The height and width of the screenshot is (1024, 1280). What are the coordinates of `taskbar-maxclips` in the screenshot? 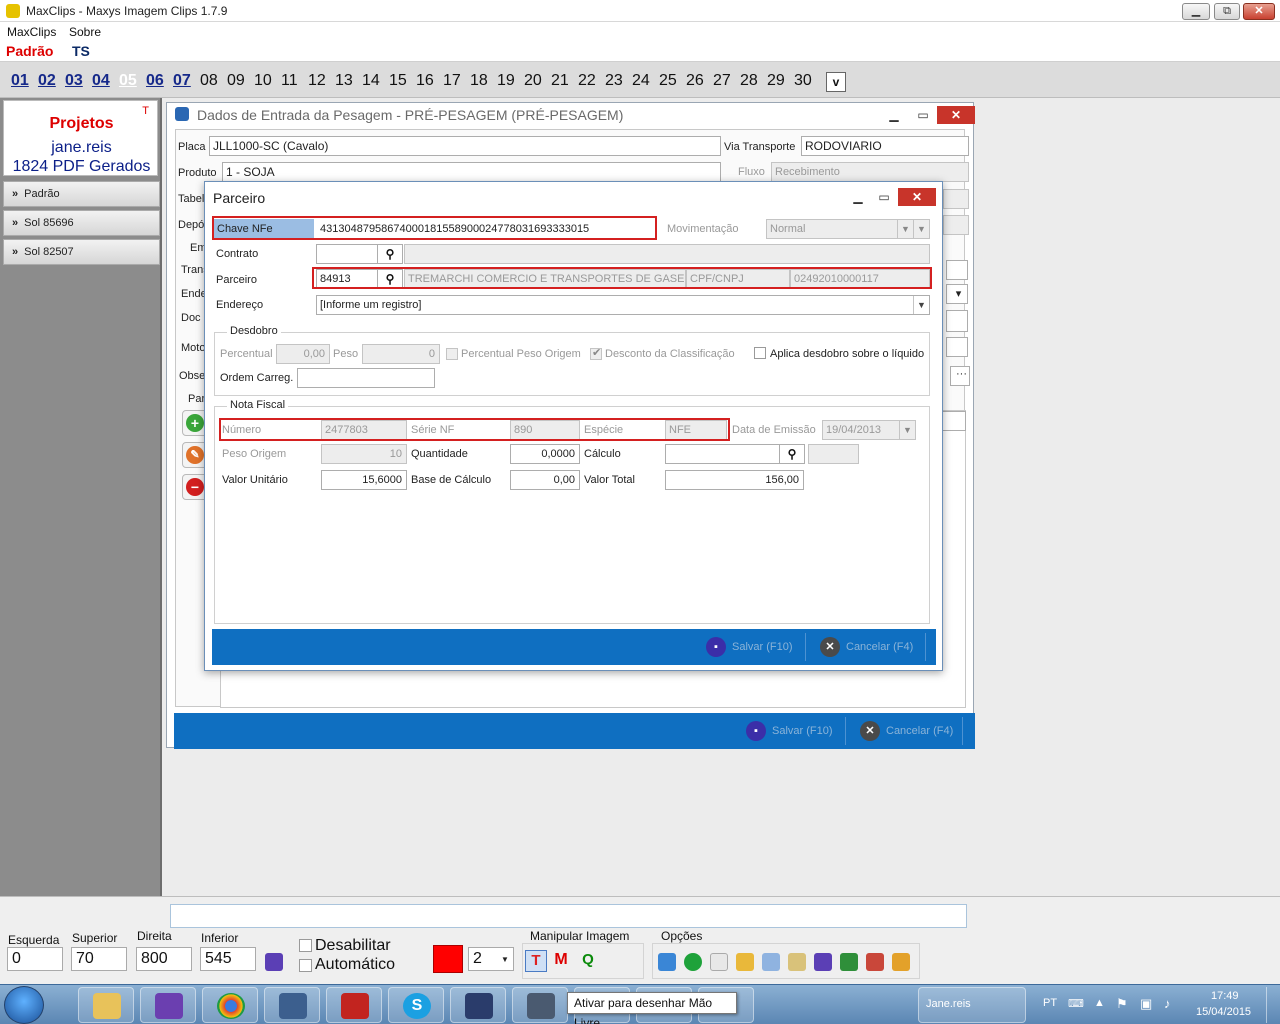 It's located at (540, 1005).